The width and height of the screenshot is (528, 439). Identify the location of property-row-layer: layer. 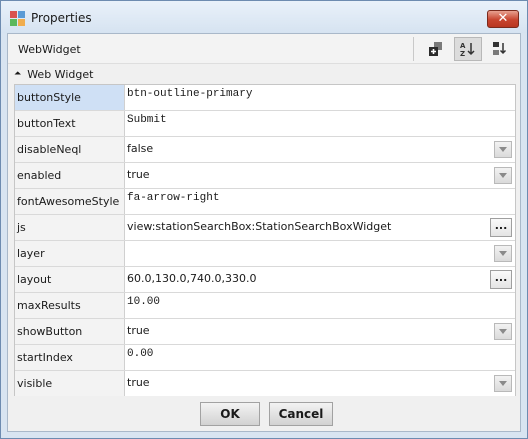
(265, 254).